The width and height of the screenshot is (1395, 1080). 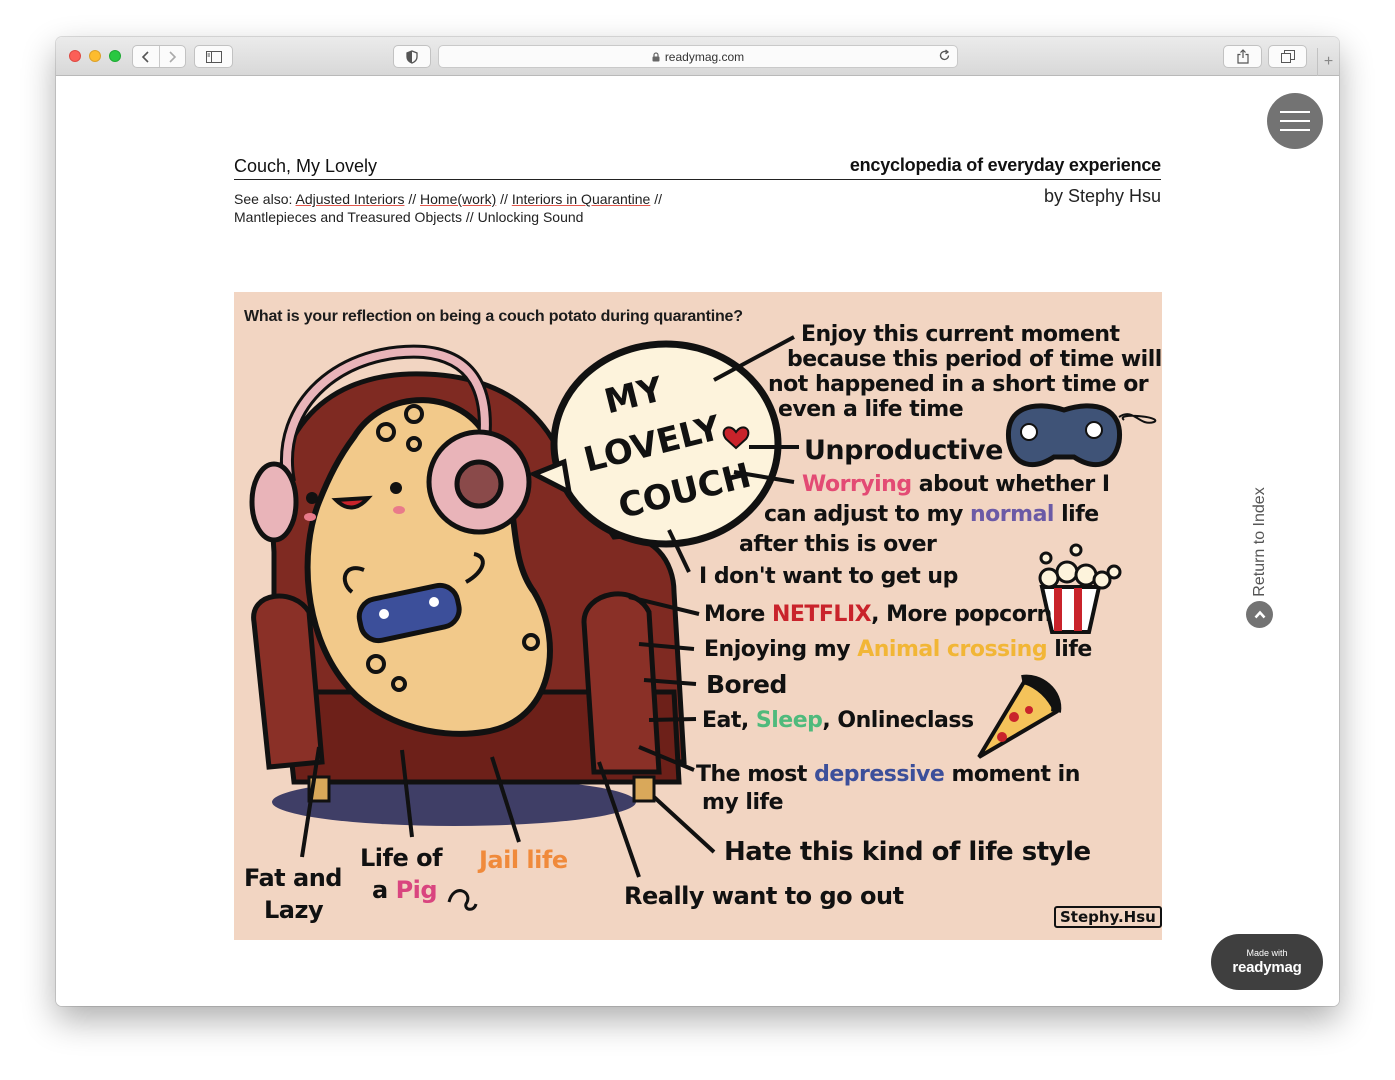 What do you see at coordinates (1295, 112) in the screenshot?
I see `hamburger-icon` at bounding box center [1295, 112].